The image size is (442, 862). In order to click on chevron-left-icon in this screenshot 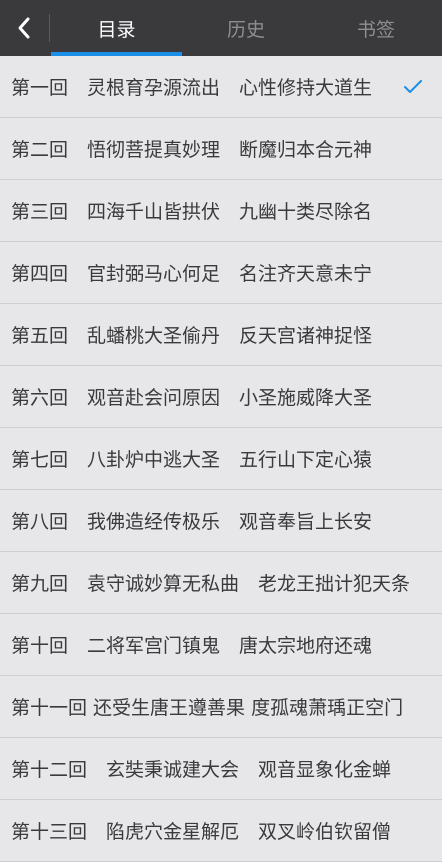, I will do `click(24, 28)`.